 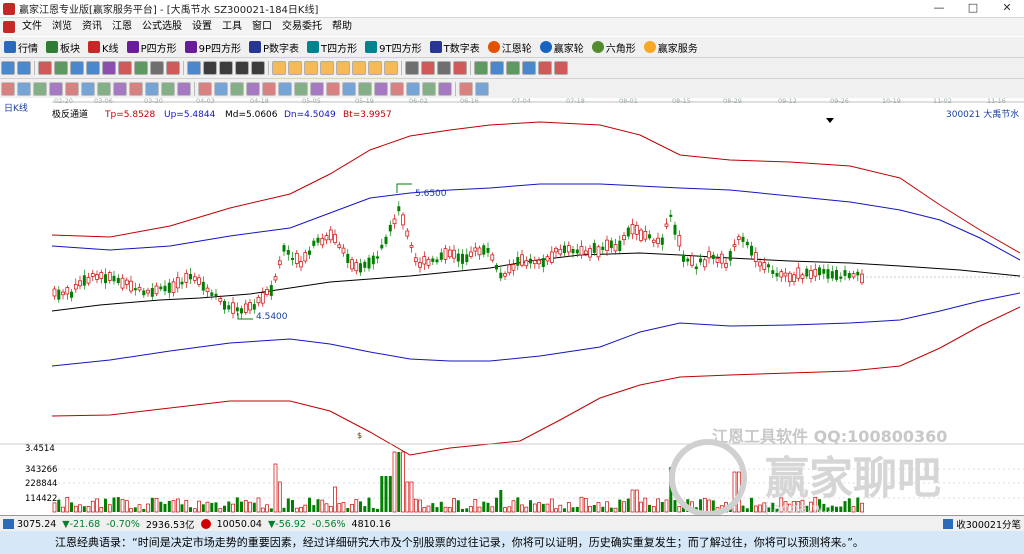 What do you see at coordinates (109, 68) in the screenshot?
I see `channel-icon` at bounding box center [109, 68].